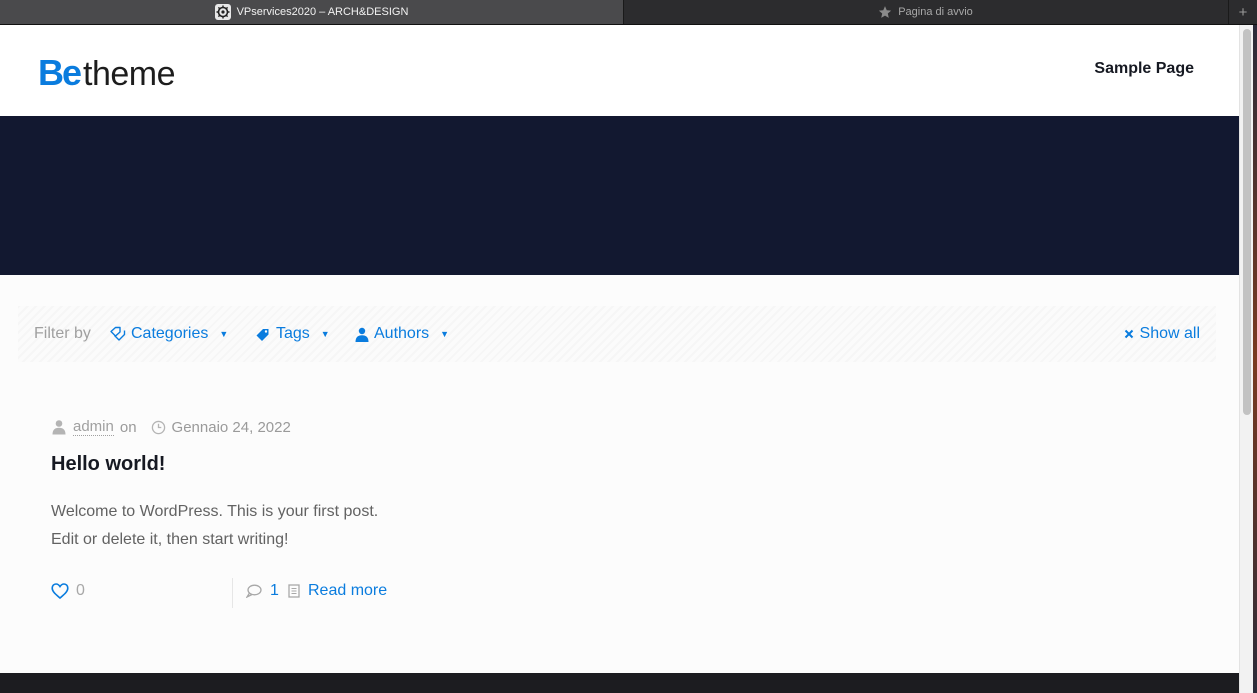 The image size is (1257, 693). What do you see at coordinates (362, 334) in the screenshot?
I see `user-icon` at bounding box center [362, 334].